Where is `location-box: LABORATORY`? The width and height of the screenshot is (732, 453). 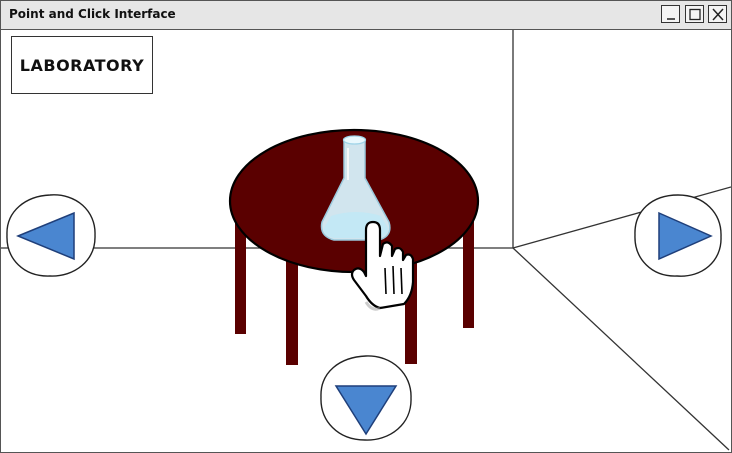 location-box: LABORATORY is located at coordinates (82, 65).